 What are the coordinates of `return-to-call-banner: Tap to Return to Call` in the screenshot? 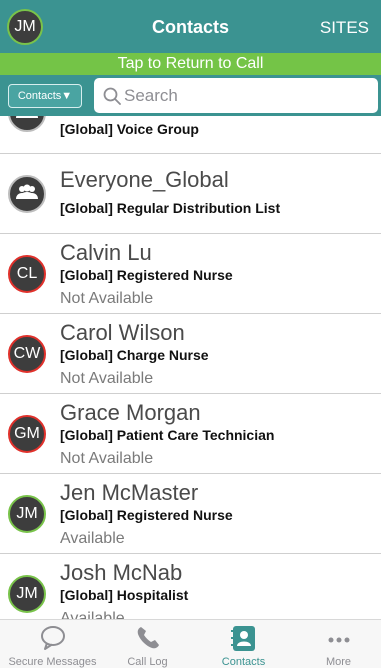 It's located at (190, 64).